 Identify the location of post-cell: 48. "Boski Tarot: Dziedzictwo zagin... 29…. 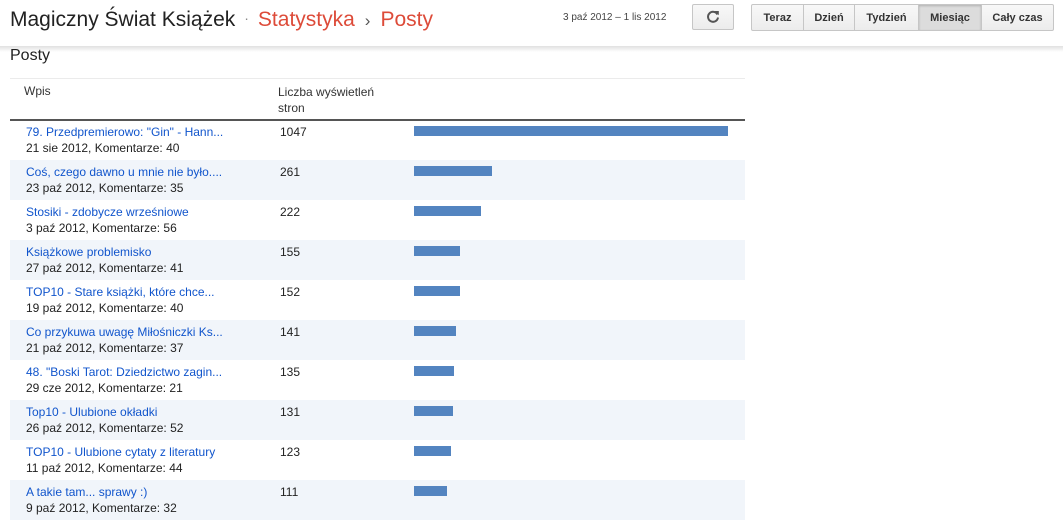
(138, 380).